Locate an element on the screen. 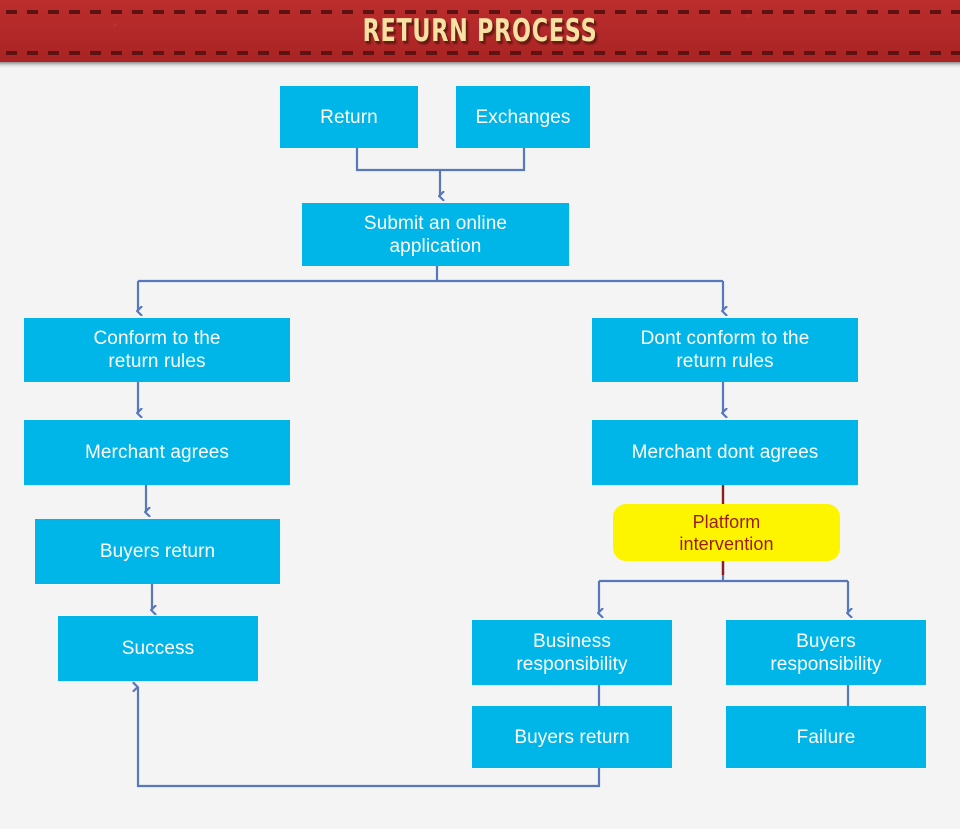  node-submit-online-application: Submit an online application is located at coordinates (435, 234).